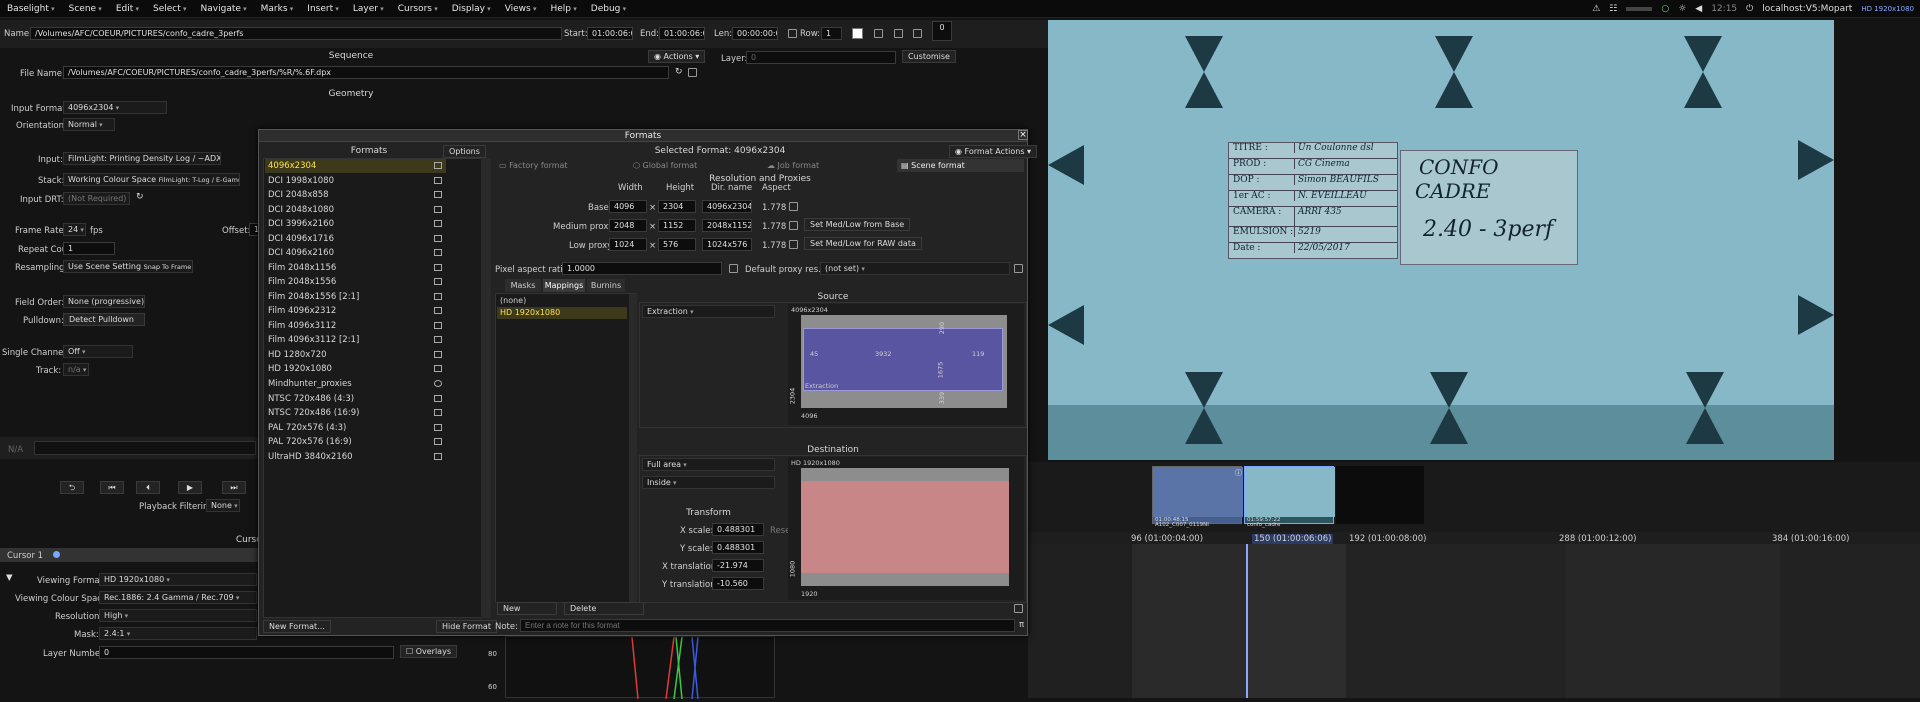 The image size is (1920, 702). What do you see at coordinates (31, 9) in the screenshot?
I see `menu-app: Baselight` at bounding box center [31, 9].